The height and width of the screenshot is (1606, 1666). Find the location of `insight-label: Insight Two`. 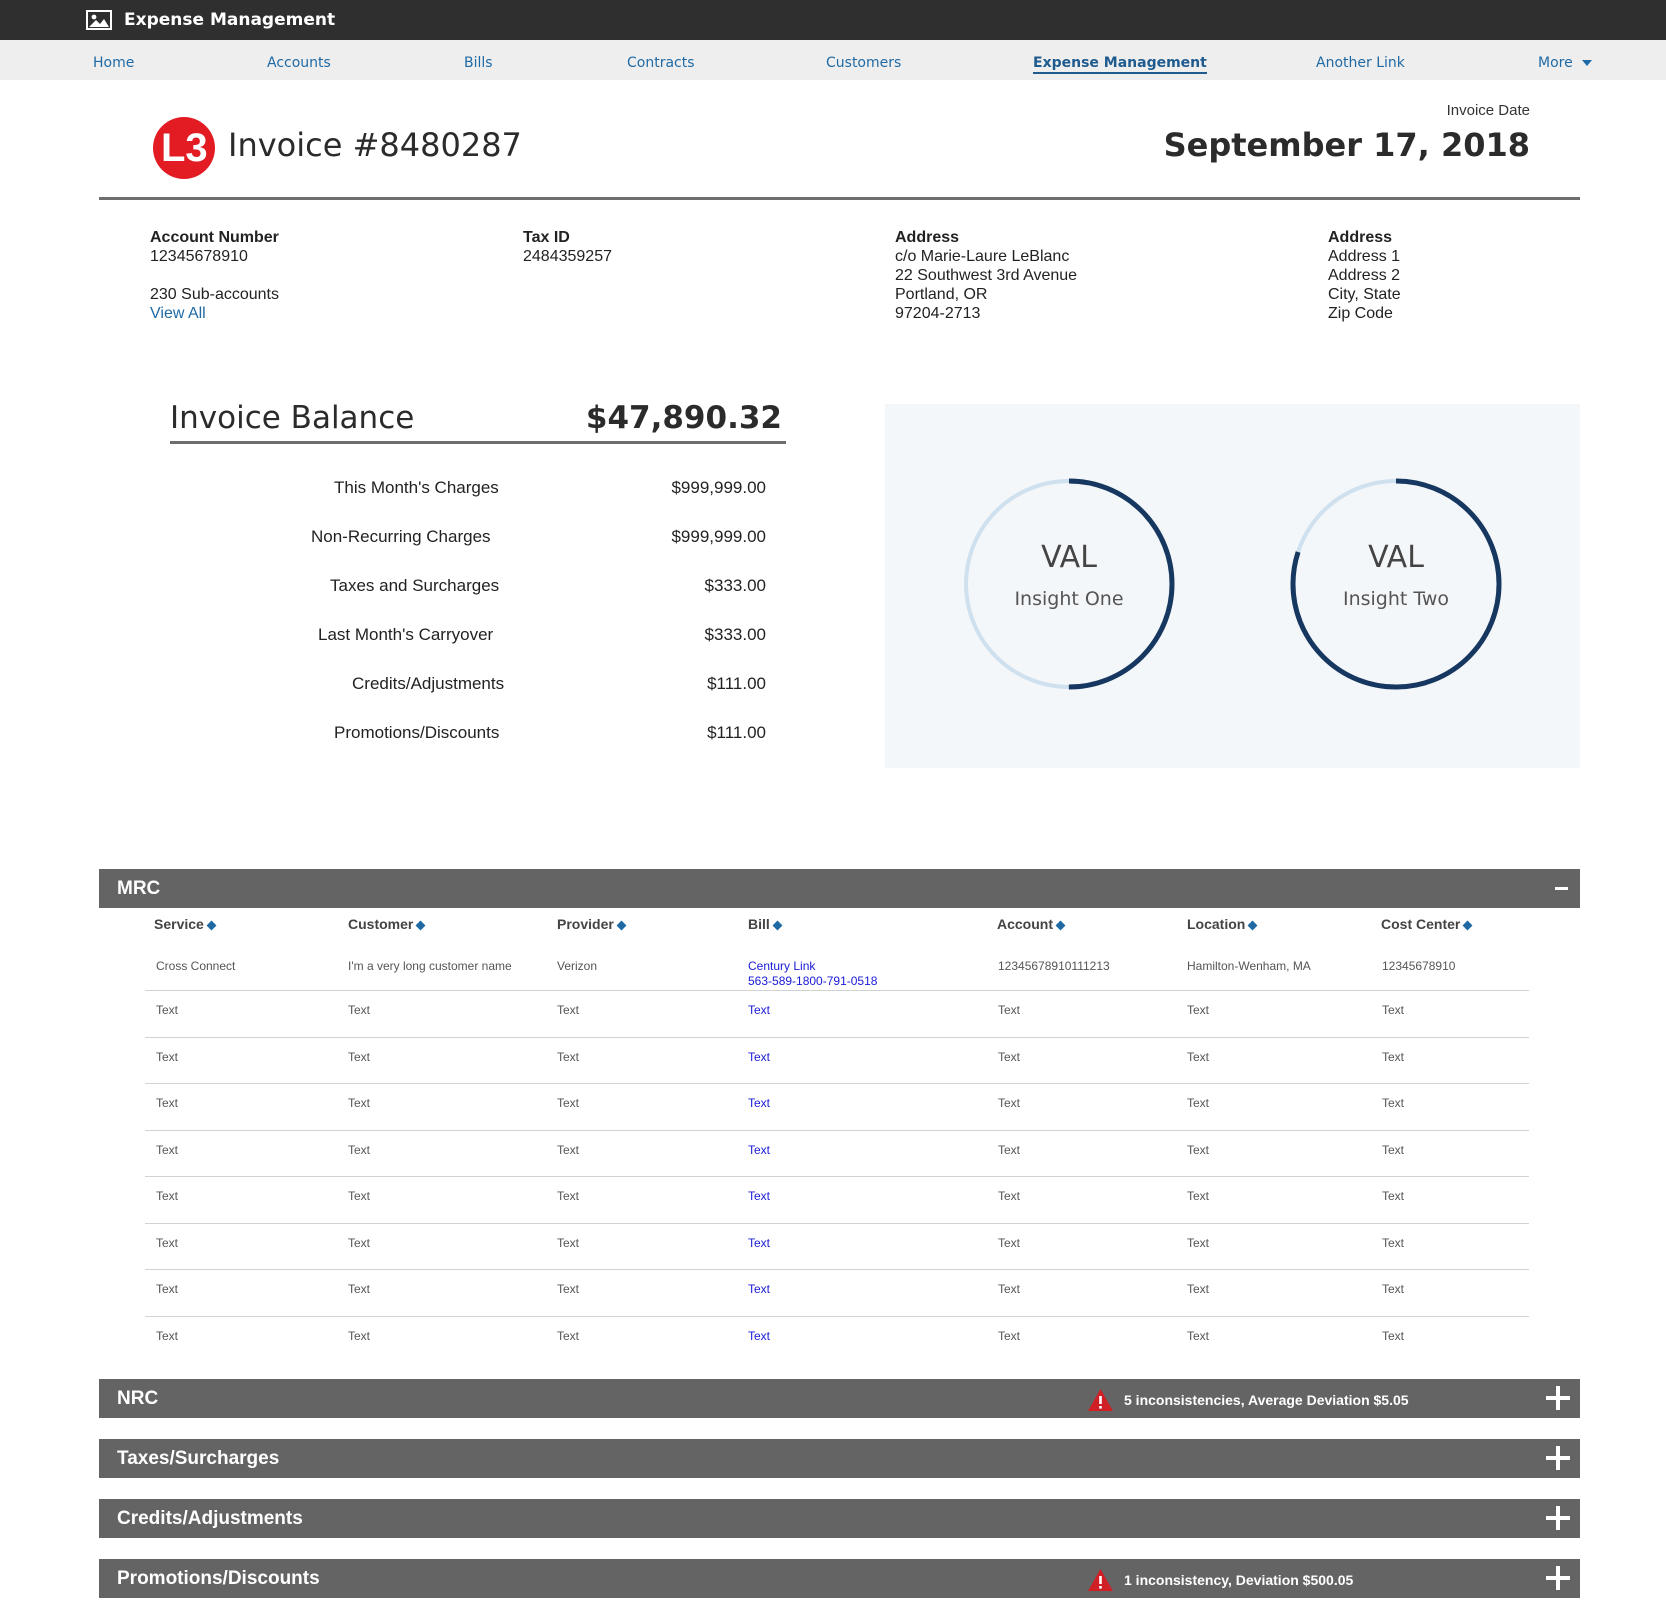

insight-label: Insight Two is located at coordinates (1396, 599).